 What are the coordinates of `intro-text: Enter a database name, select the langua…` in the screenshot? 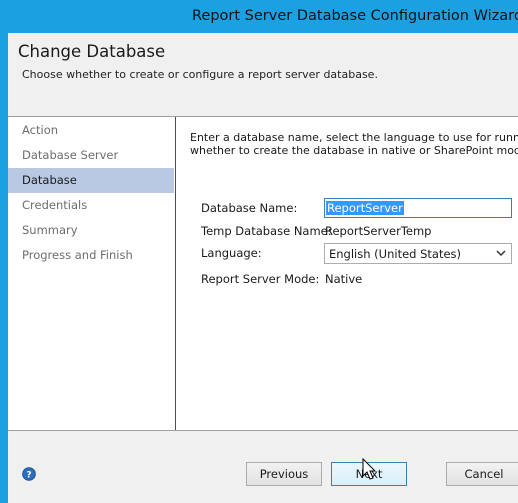 It's located at (354, 144).